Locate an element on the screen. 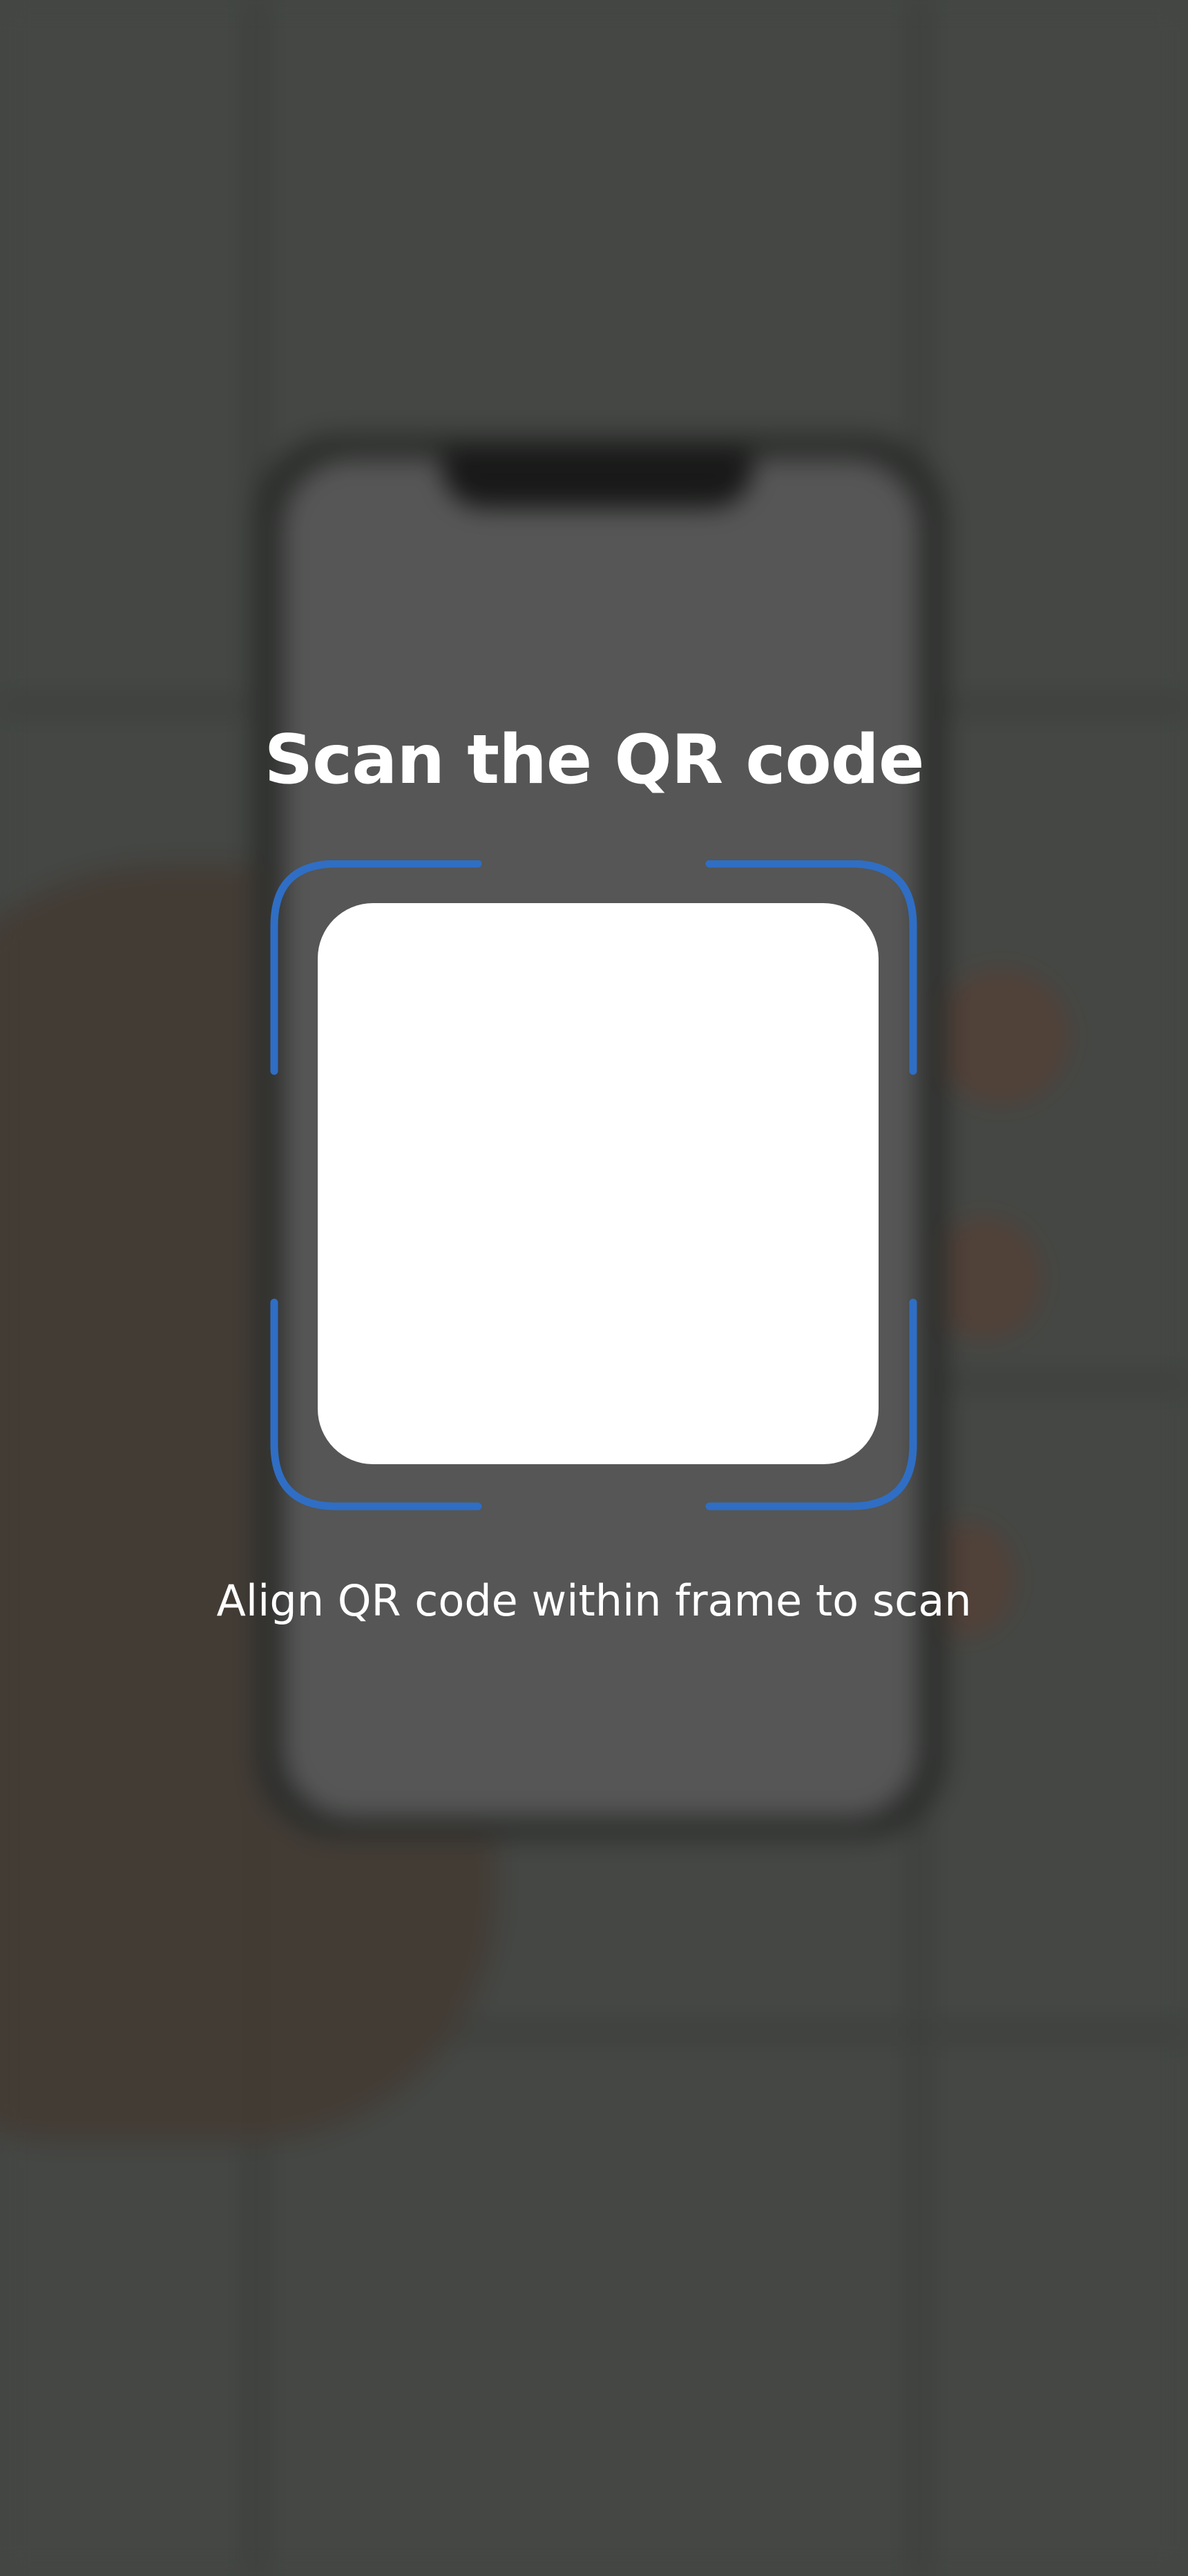 Image resolution: width=1188 pixels, height=2576 pixels. qr-scan-window is located at coordinates (598, 1183).